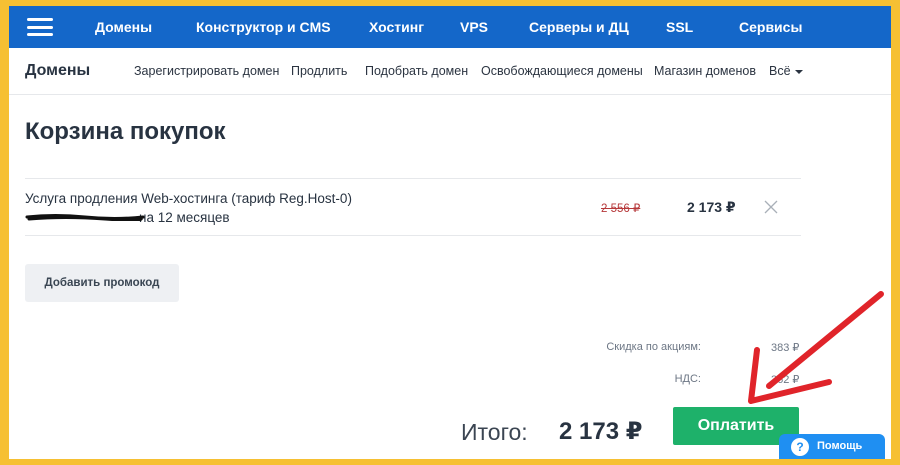 The width and height of the screenshot is (900, 465). What do you see at coordinates (687, 379) in the screenshot?
I see `vat-label: НДС:` at bounding box center [687, 379].